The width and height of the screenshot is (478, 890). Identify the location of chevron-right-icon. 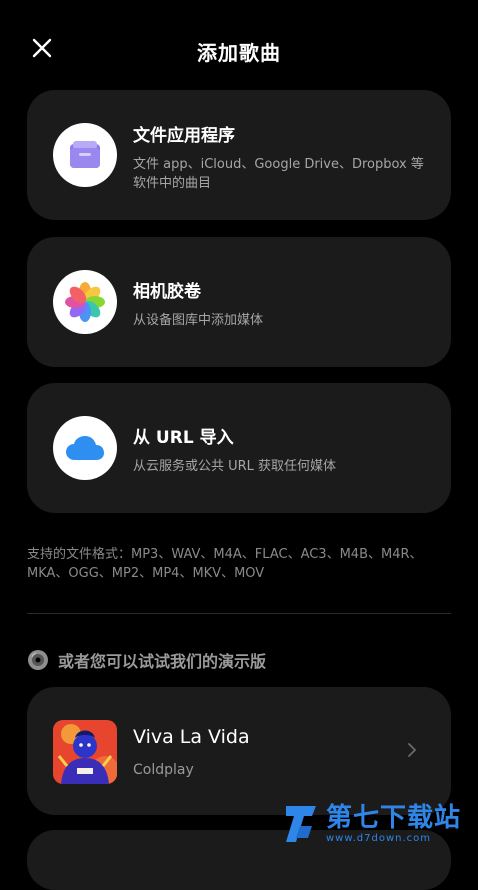
(412, 750).